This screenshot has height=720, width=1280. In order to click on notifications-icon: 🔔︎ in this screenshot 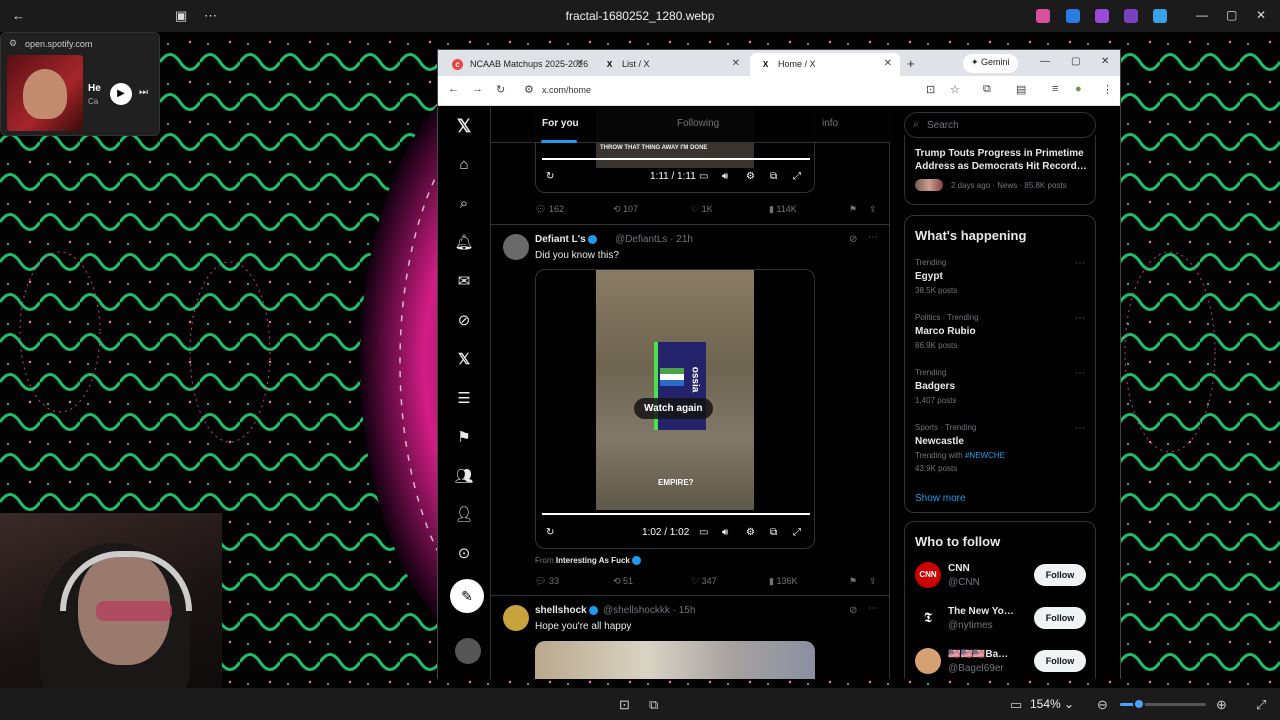, I will do `click(464, 243)`.